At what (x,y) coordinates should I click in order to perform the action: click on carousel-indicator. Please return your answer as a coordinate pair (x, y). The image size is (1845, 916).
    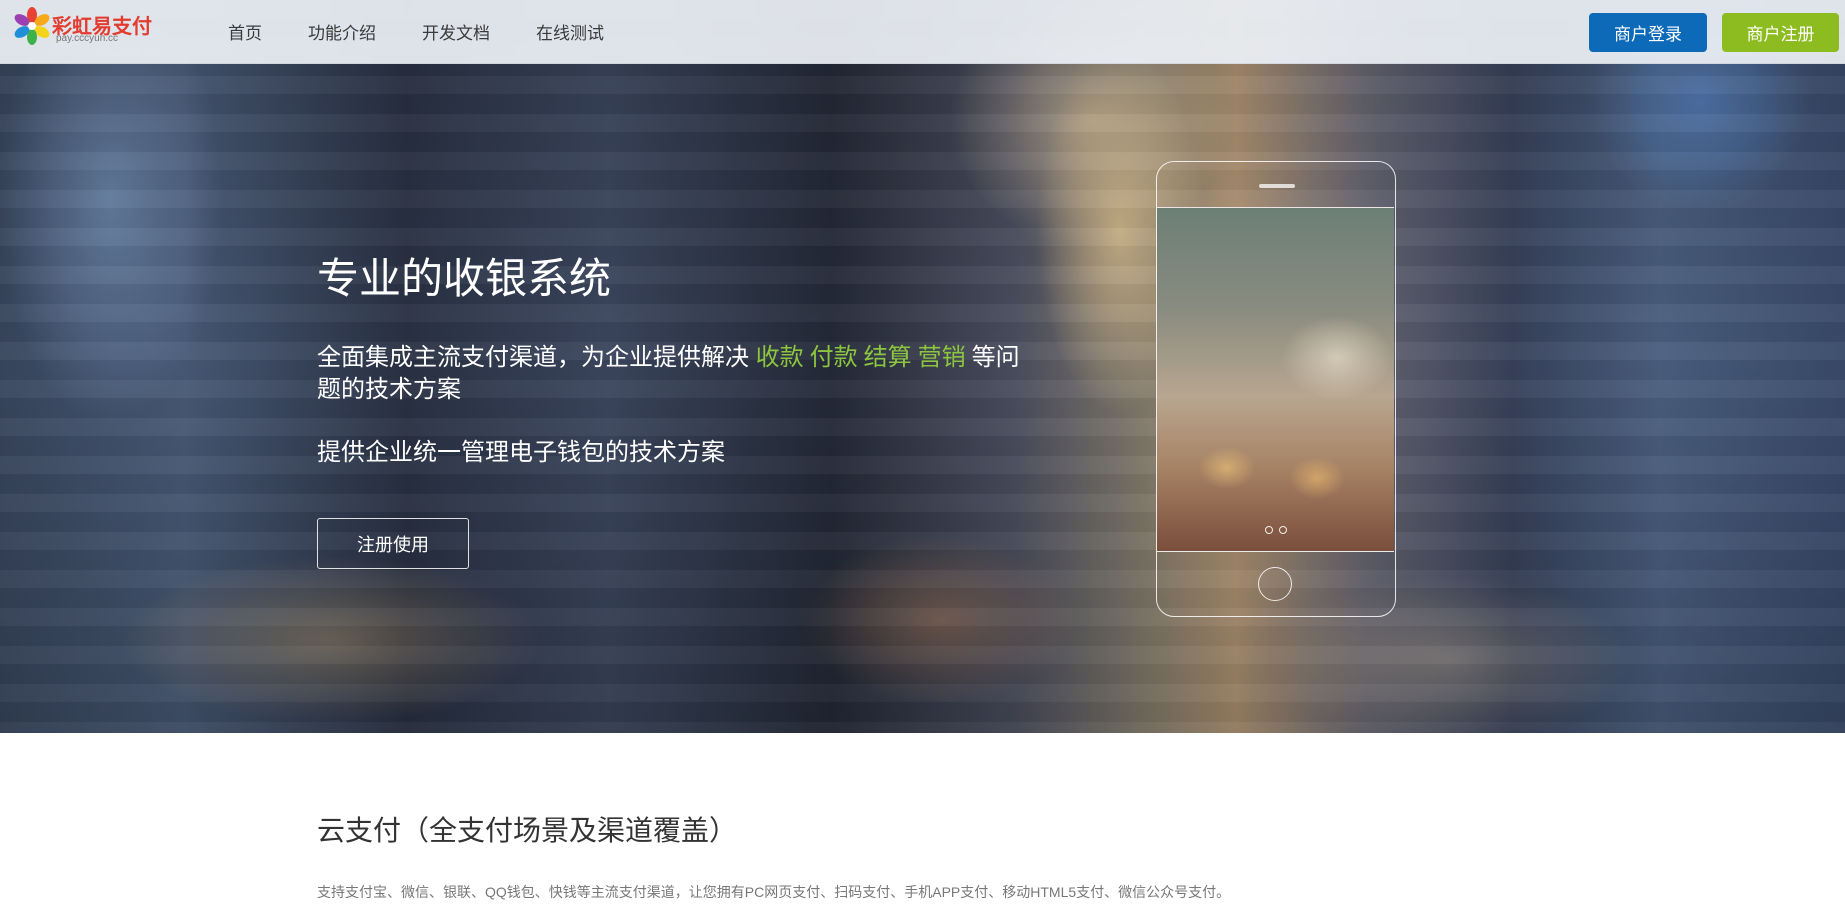
    Looking at the image, I should click on (1279, 530).